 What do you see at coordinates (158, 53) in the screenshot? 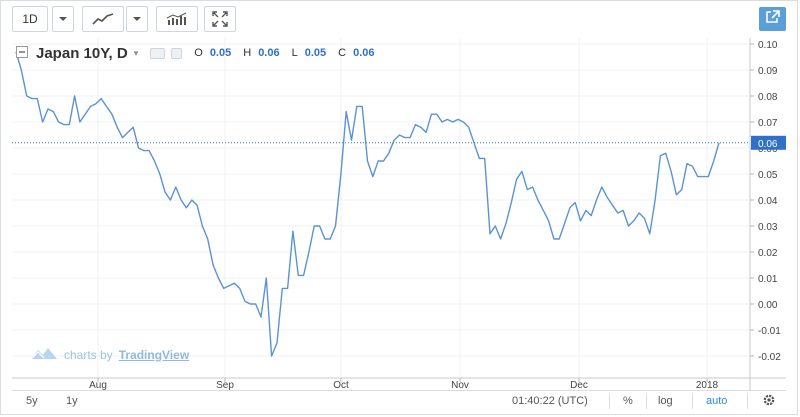
I see `eye-icon` at bounding box center [158, 53].